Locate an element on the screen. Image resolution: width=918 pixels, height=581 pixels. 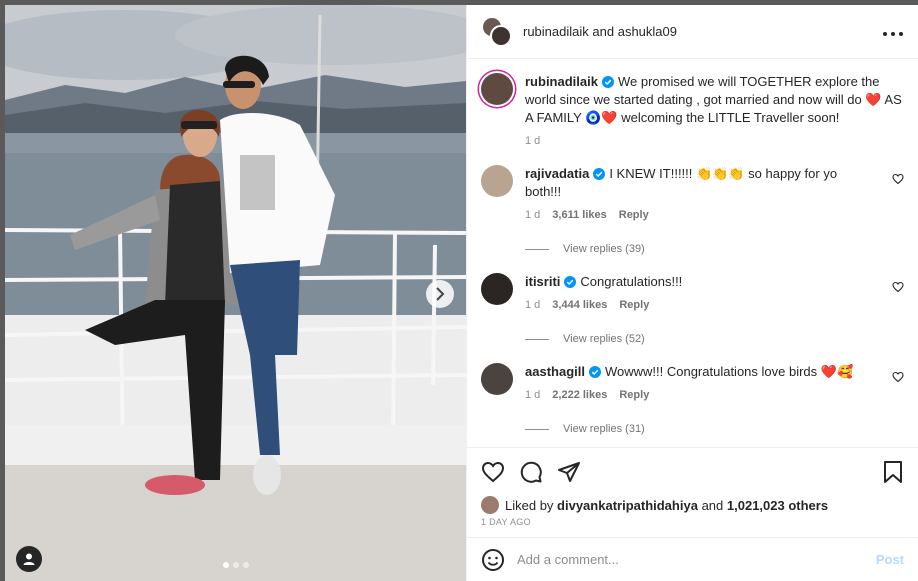
view-replies-button: View replies (52) is located at coordinates (714, 339).